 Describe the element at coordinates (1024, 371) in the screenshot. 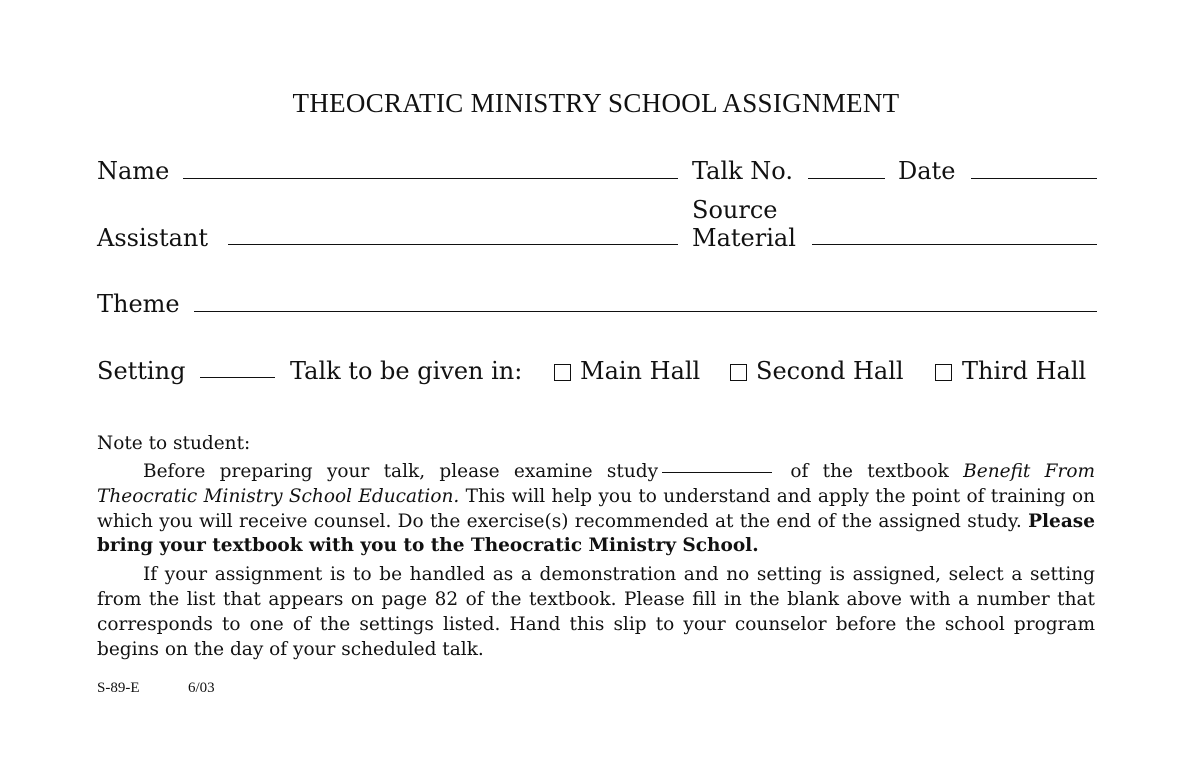

I see `third-hall-label: Third Hall` at that location.